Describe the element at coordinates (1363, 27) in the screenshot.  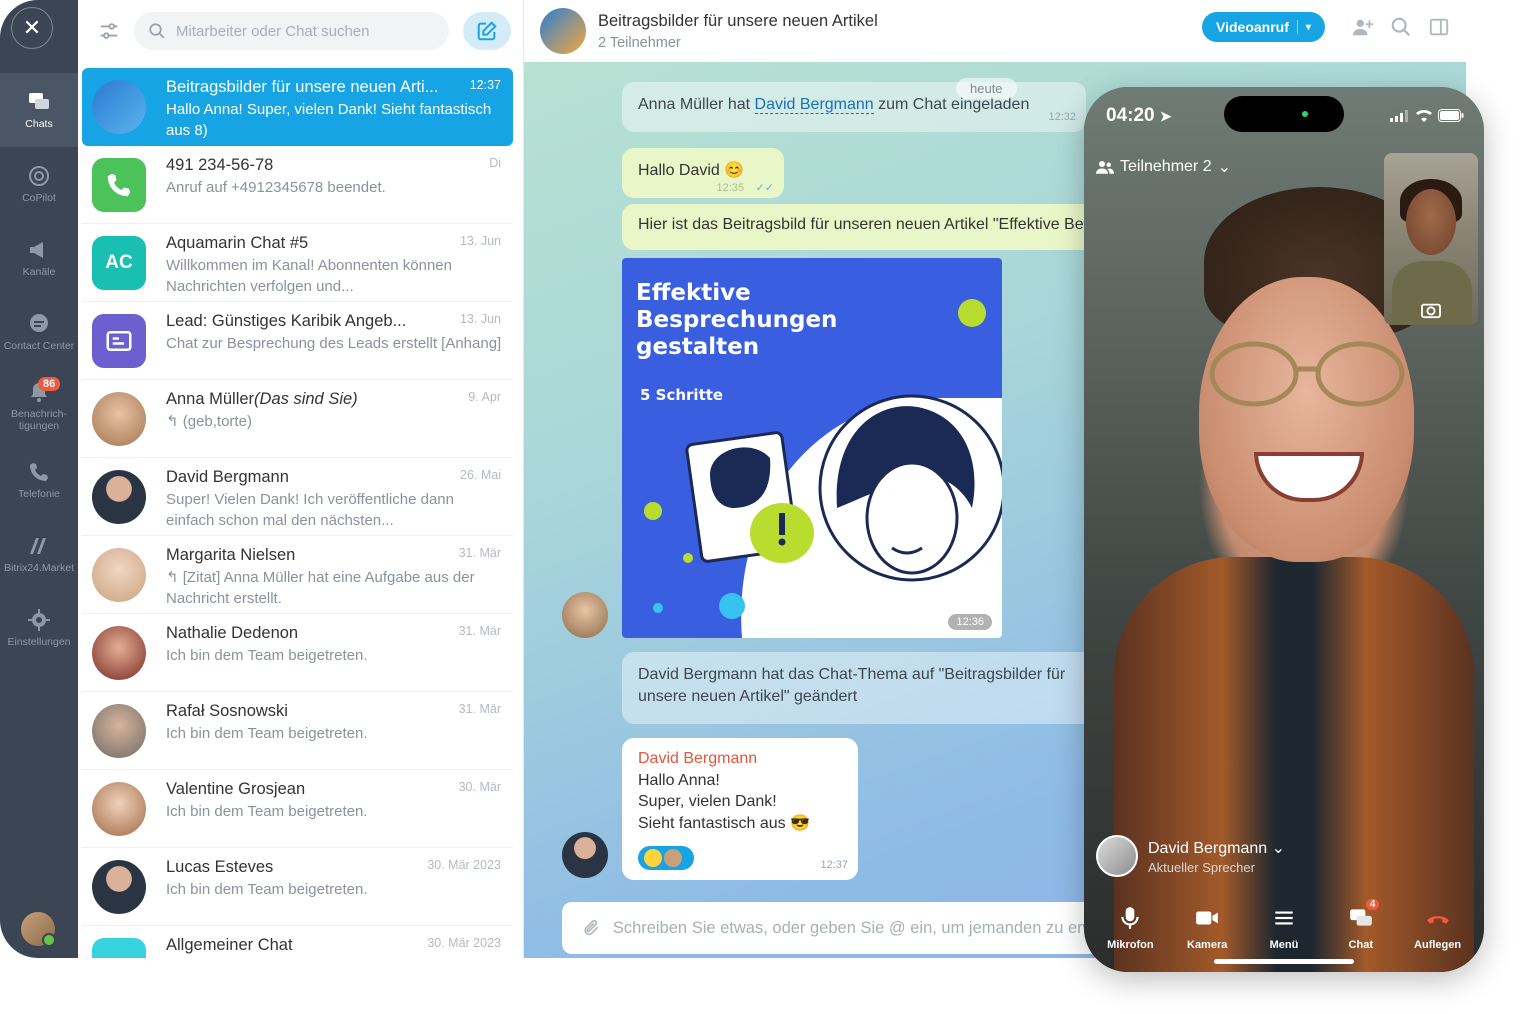
I see `add-user-icon` at that location.